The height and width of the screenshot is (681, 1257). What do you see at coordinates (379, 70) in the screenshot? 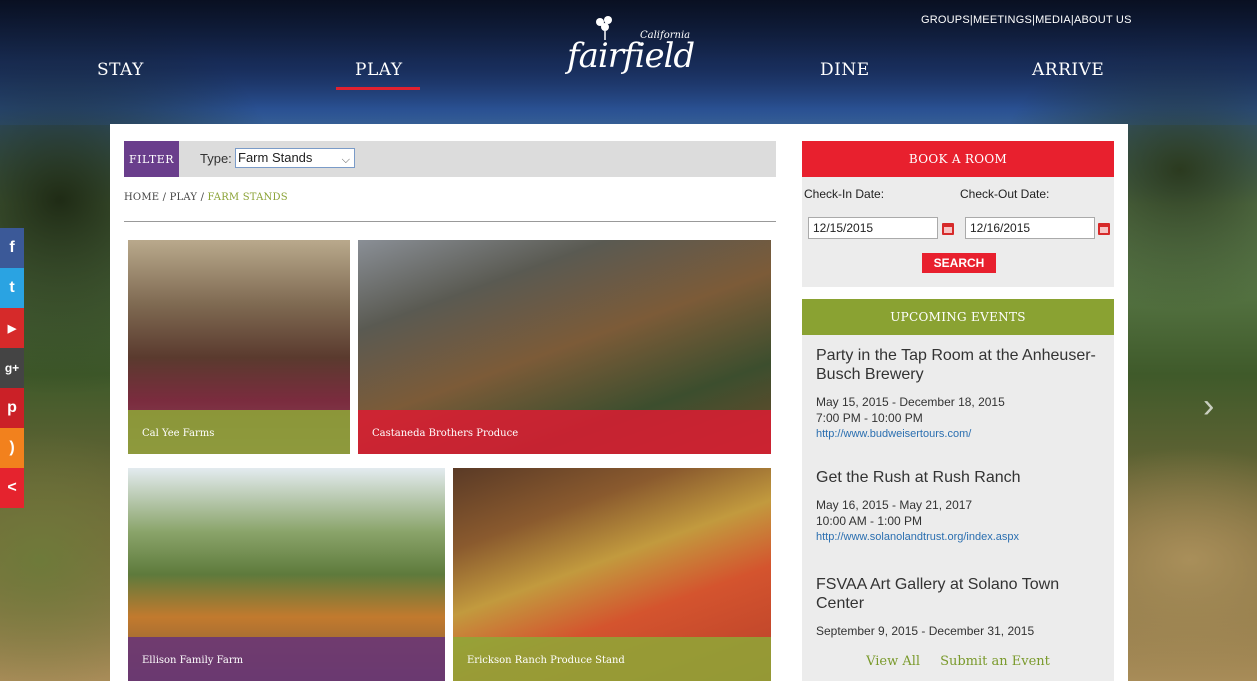
I see `nav-play: PLAY` at bounding box center [379, 70].